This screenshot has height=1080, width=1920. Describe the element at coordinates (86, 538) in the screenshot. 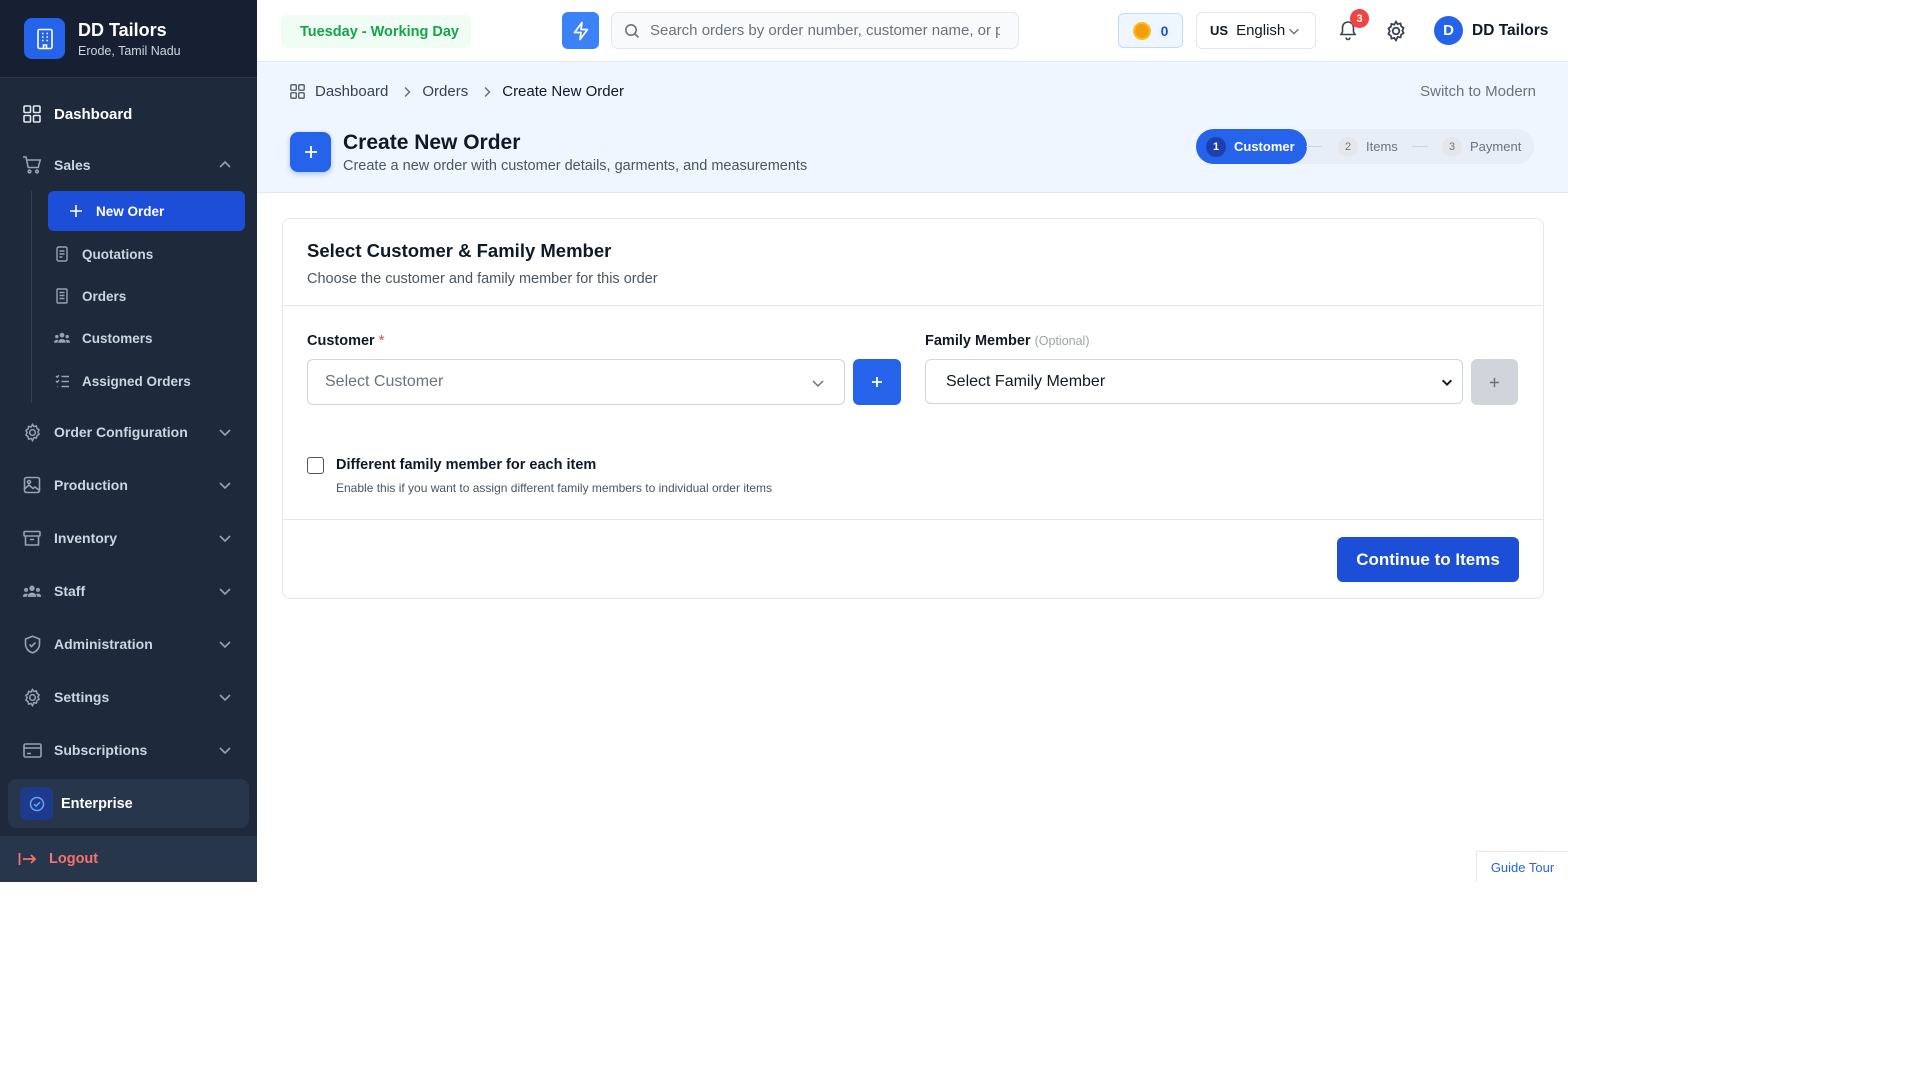

I see `sidebar-item-label: Inventory` at that location.